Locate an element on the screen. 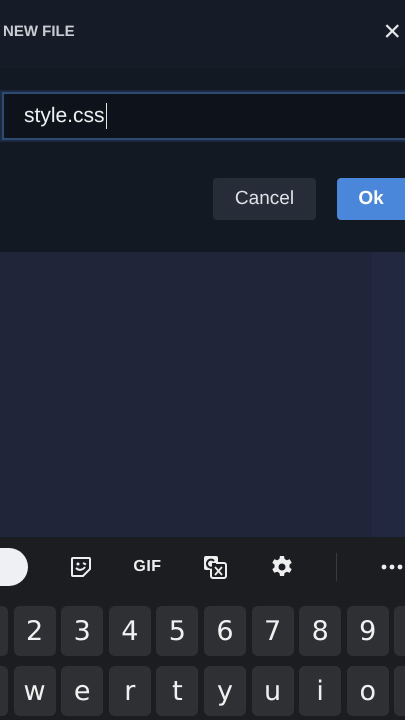 The width and height of the screenshot is (405, 720). keyboard-key: r is located at coordinates (129, 691).